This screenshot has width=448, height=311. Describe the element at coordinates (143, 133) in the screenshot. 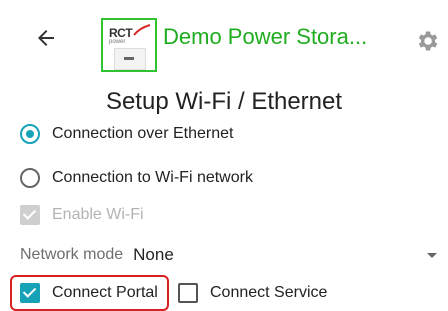

I see `ethernet-label: Connection over Ethernet` at that location.